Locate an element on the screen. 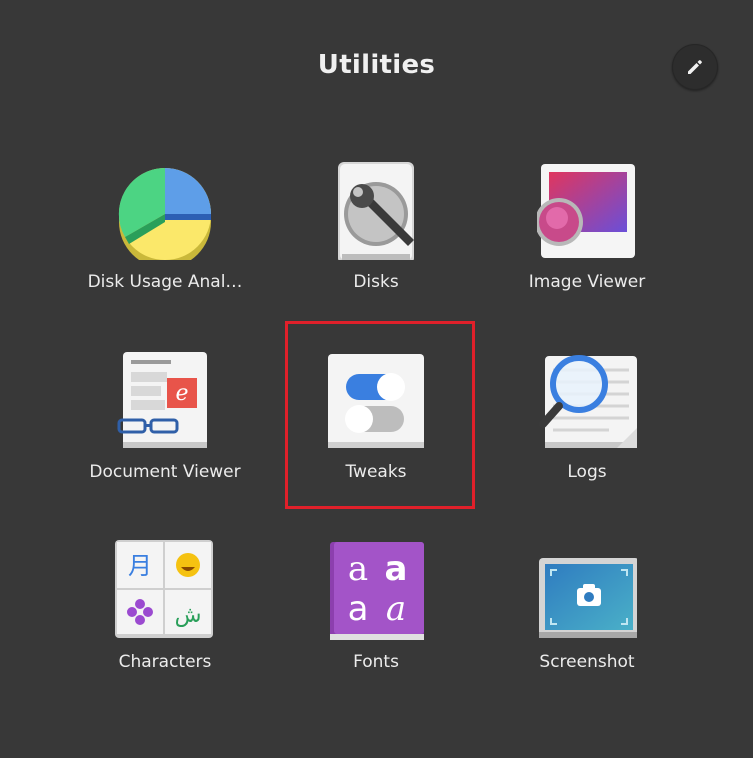  app-label: Fonts is located at coordinates (376, 662).